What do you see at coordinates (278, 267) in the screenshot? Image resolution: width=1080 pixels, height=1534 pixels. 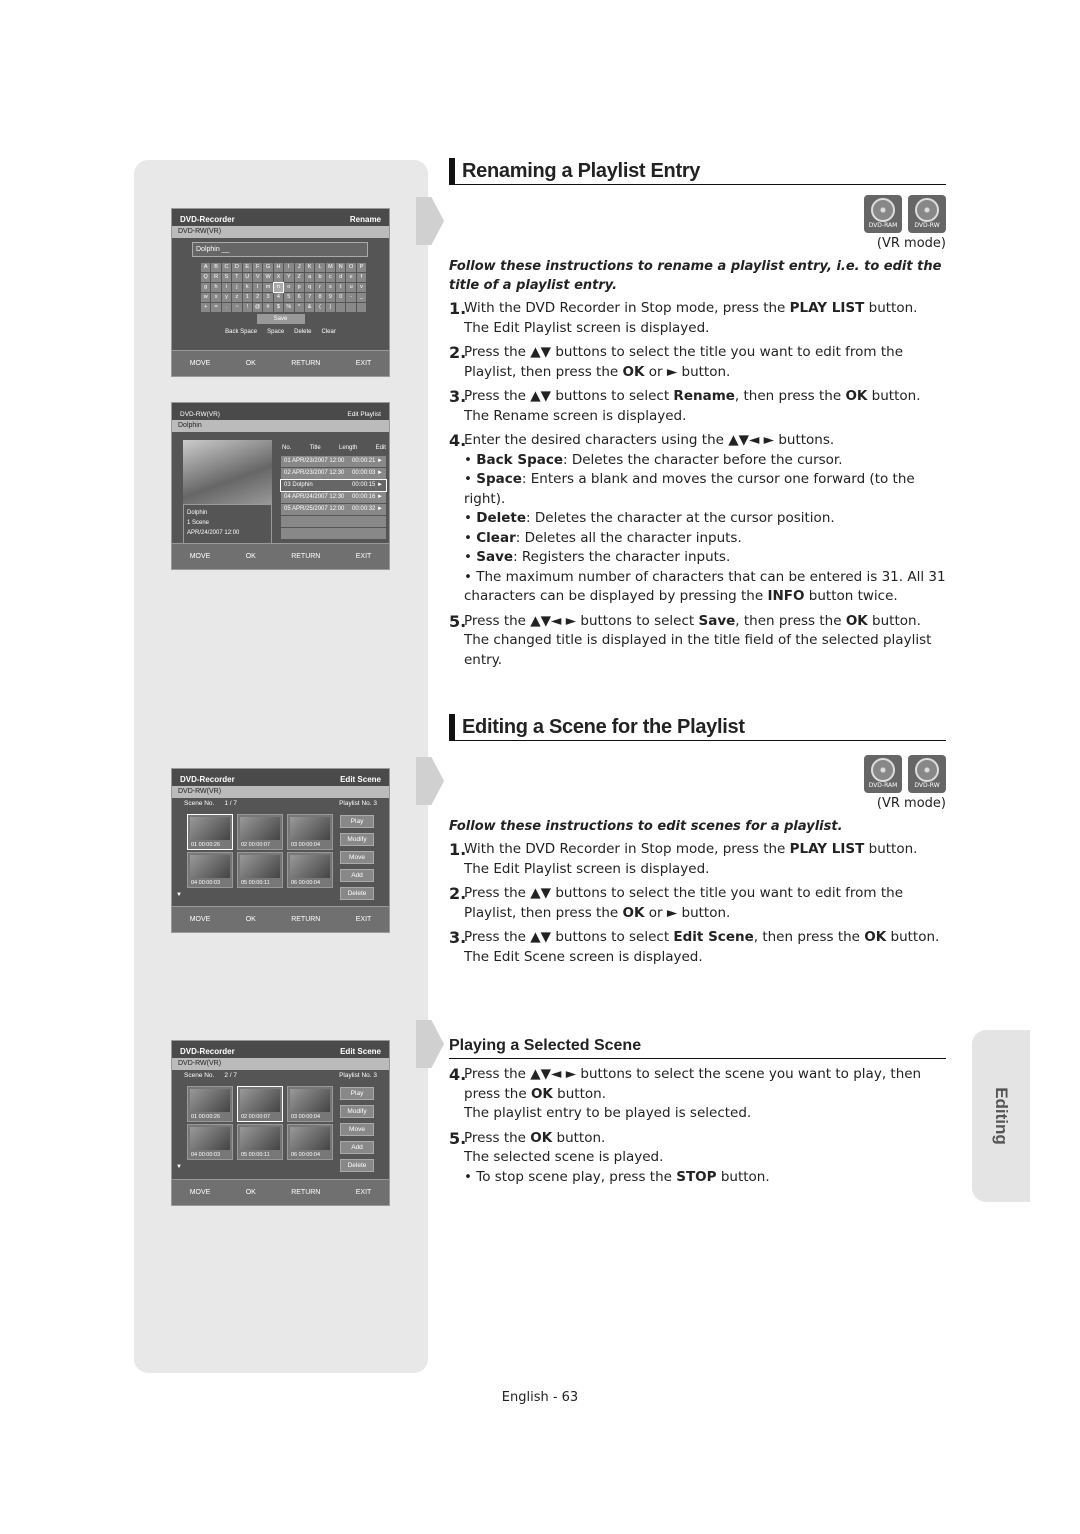 I see `key: H` at bounding box center [278, 267].